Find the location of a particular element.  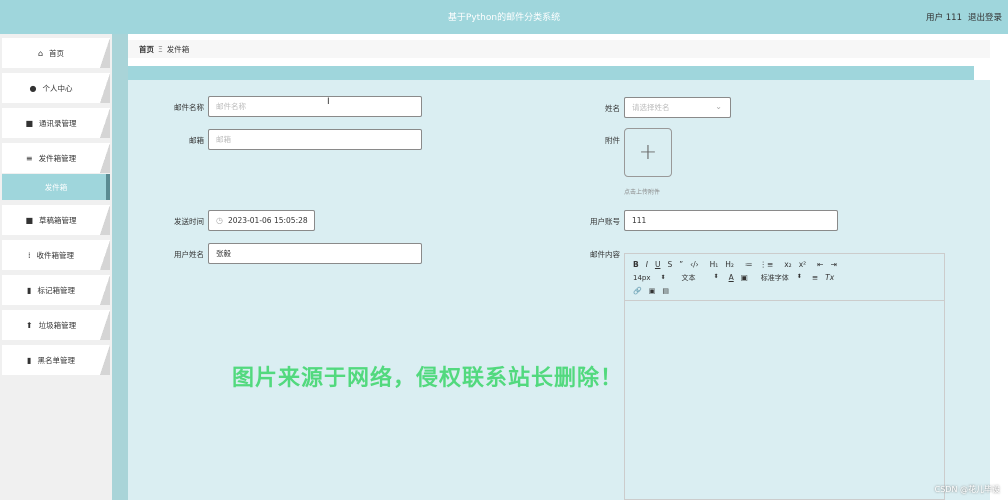

toolbar-button-3: S is located at coordinates (669, 265).